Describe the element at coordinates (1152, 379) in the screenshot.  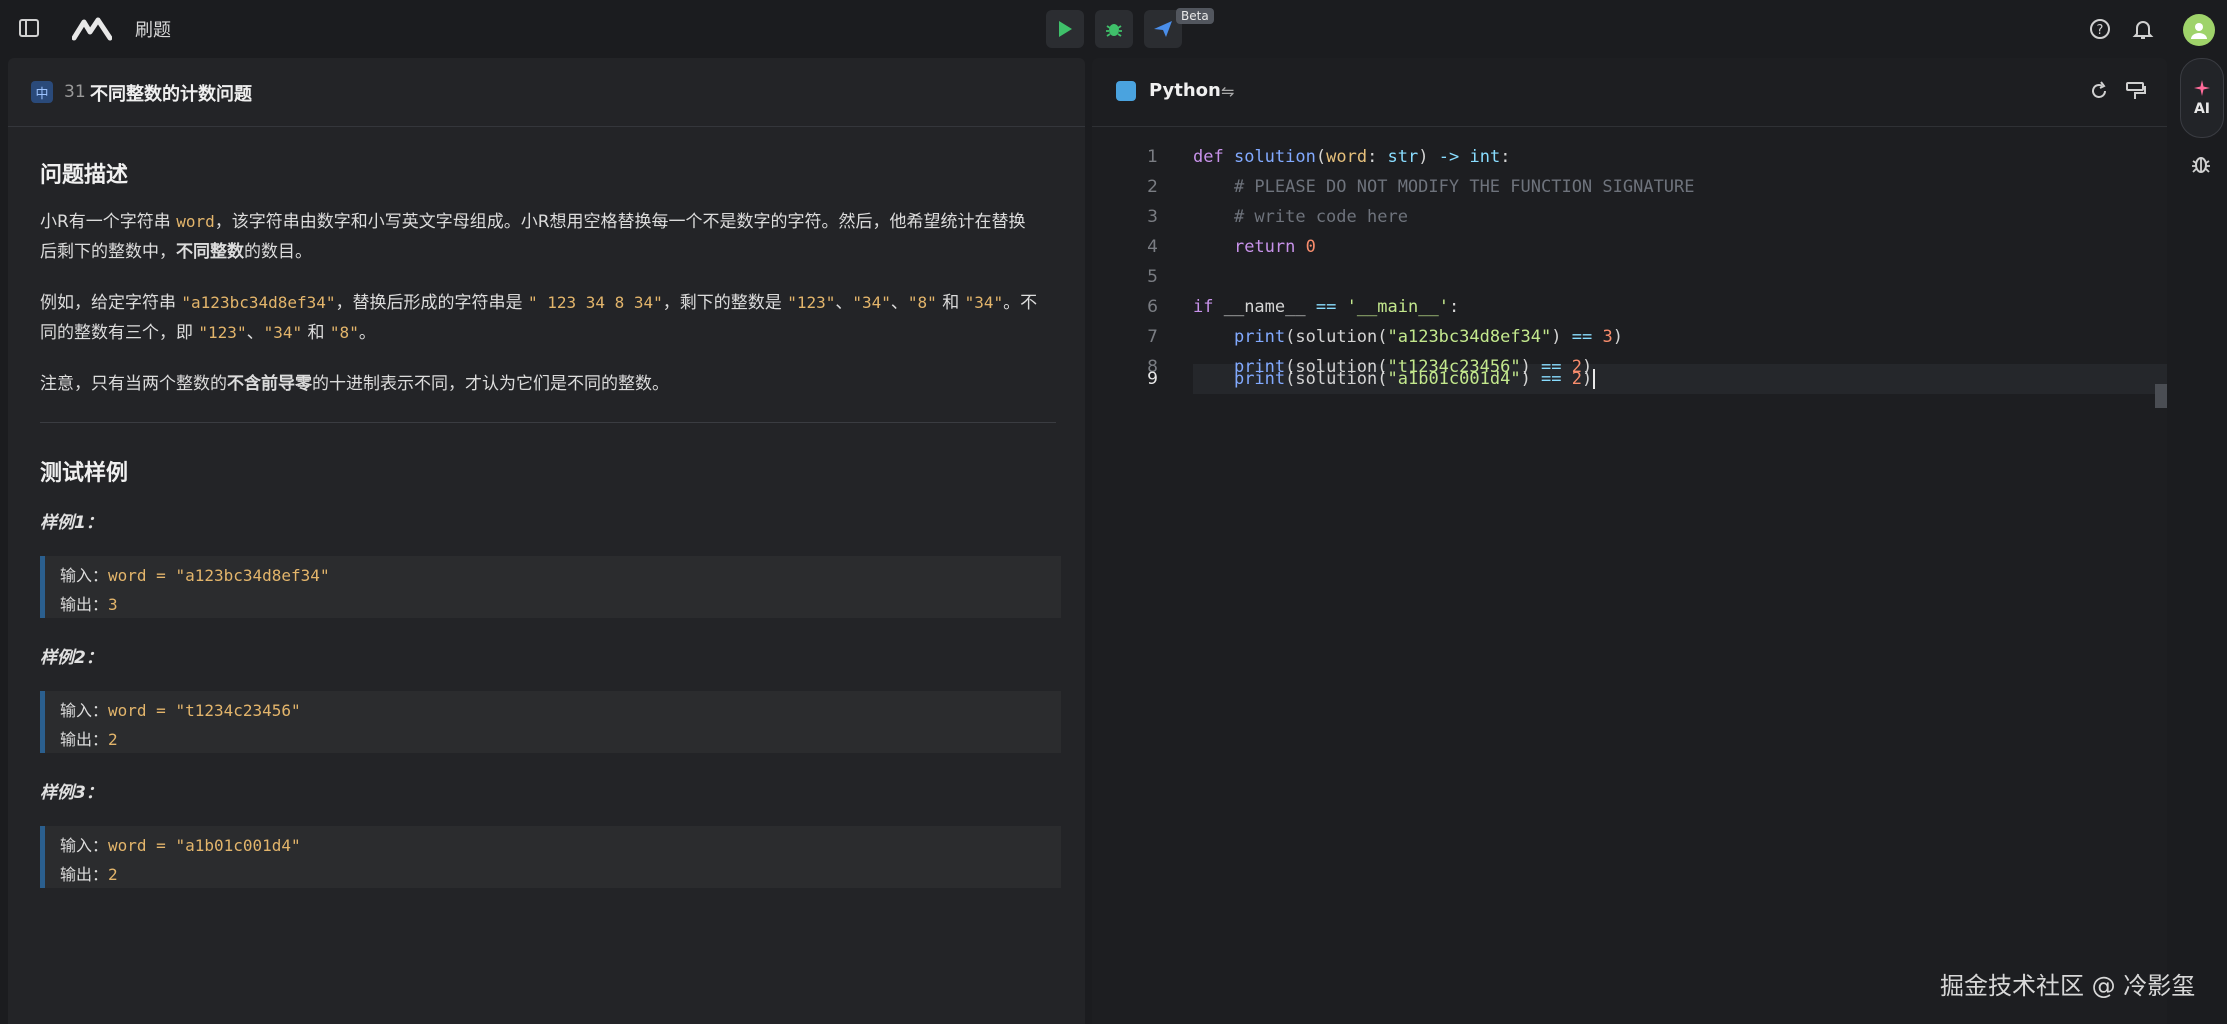
I see `line-number: 9` at that location.